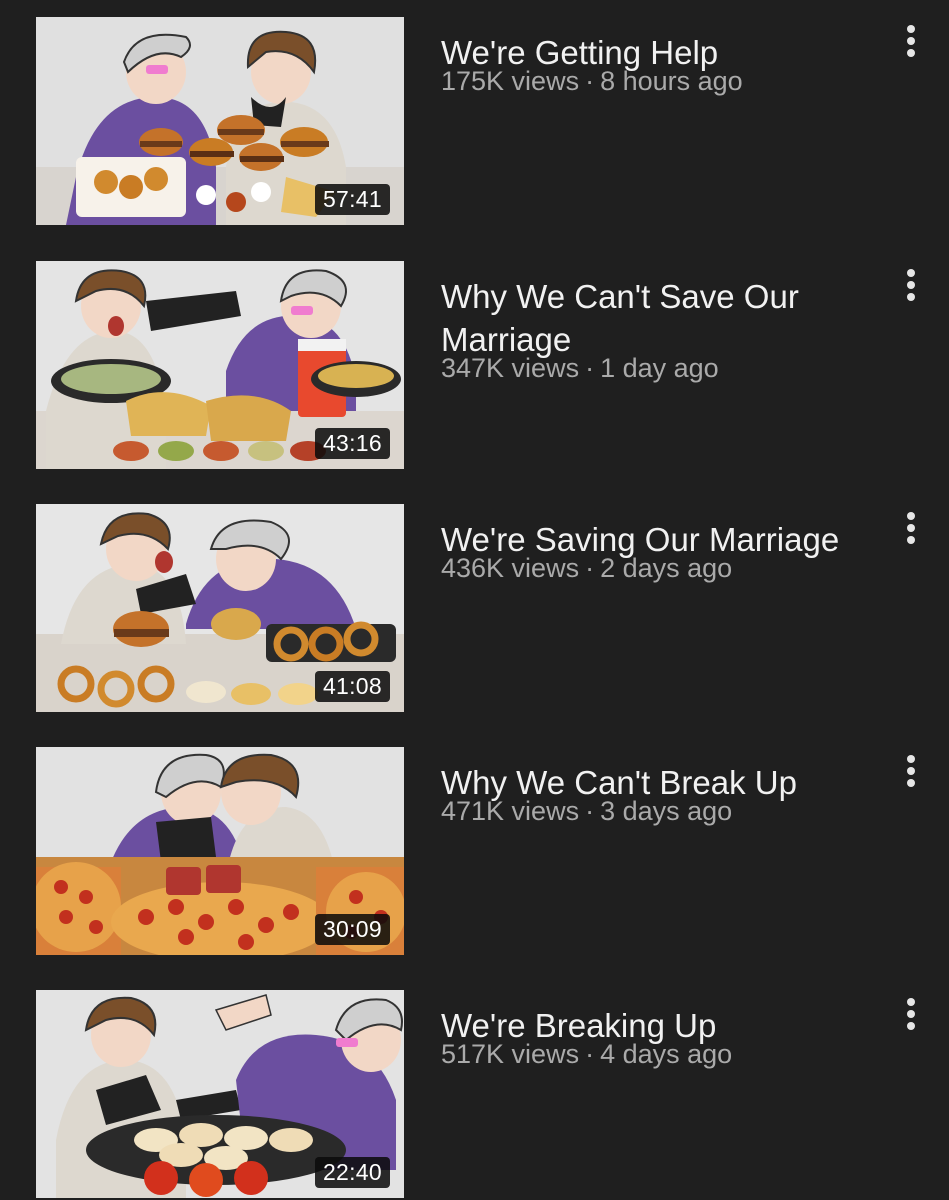  What do you see at coordinates (510, 811) in the screenshot?
I see `view-count: 471K views` at bounding box center [510, 811].